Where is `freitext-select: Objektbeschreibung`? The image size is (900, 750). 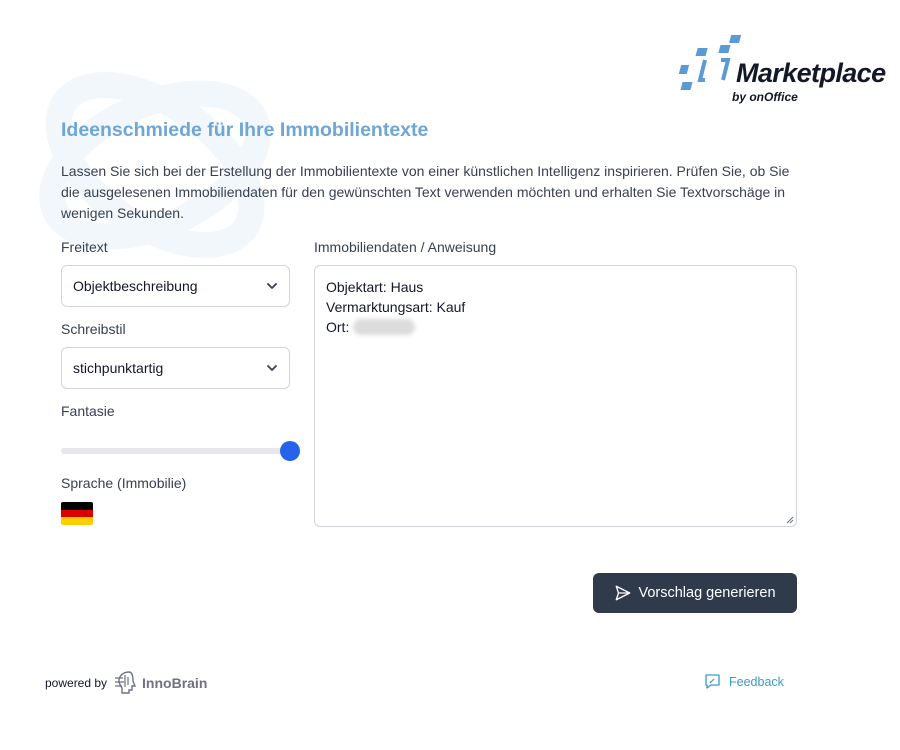
freitext-select: Objektbeschreibung is located at coordinates (175, 286).